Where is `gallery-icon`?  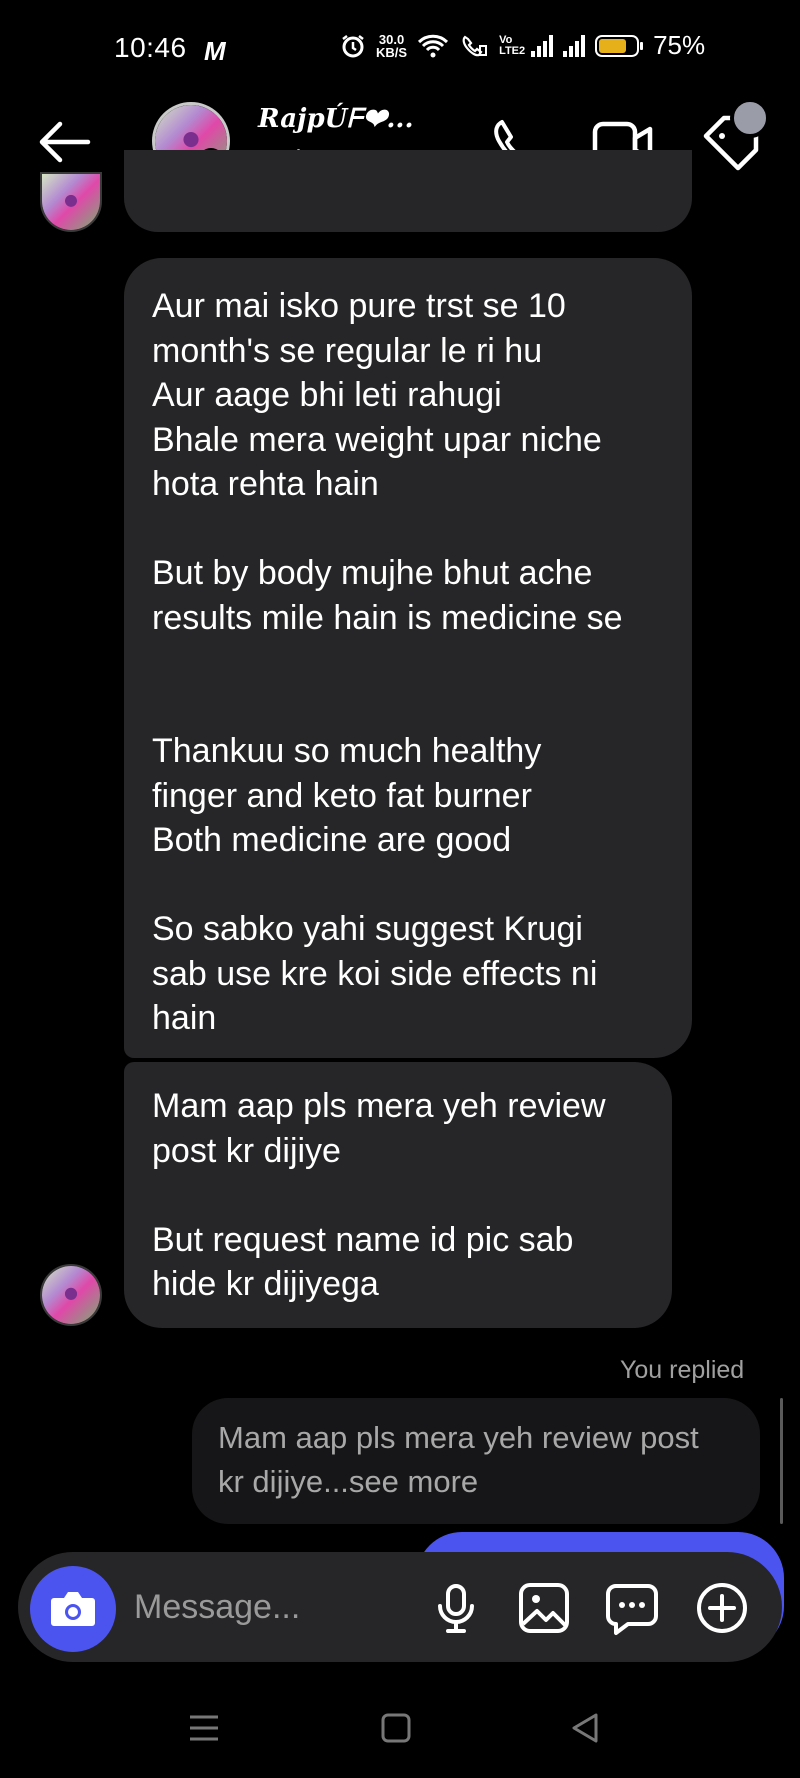
gallery-icon is located at coordinates (544, 1608).